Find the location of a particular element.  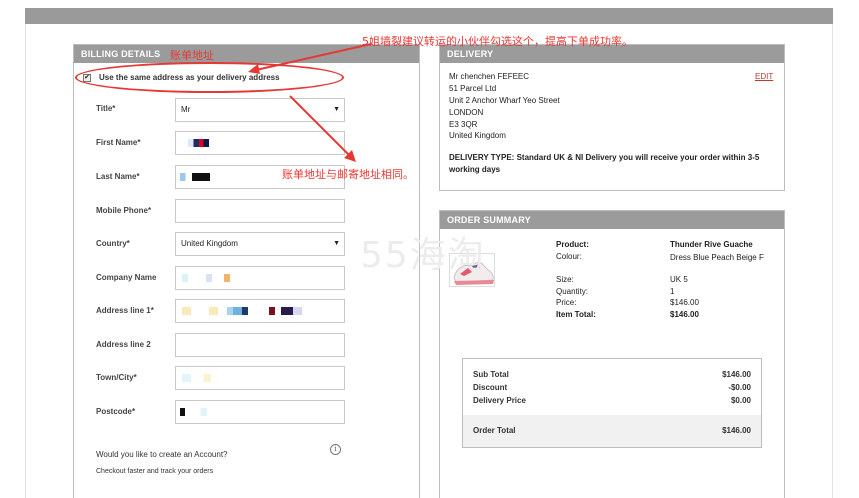

annotation-arrows is located at coordinates (310, 102).